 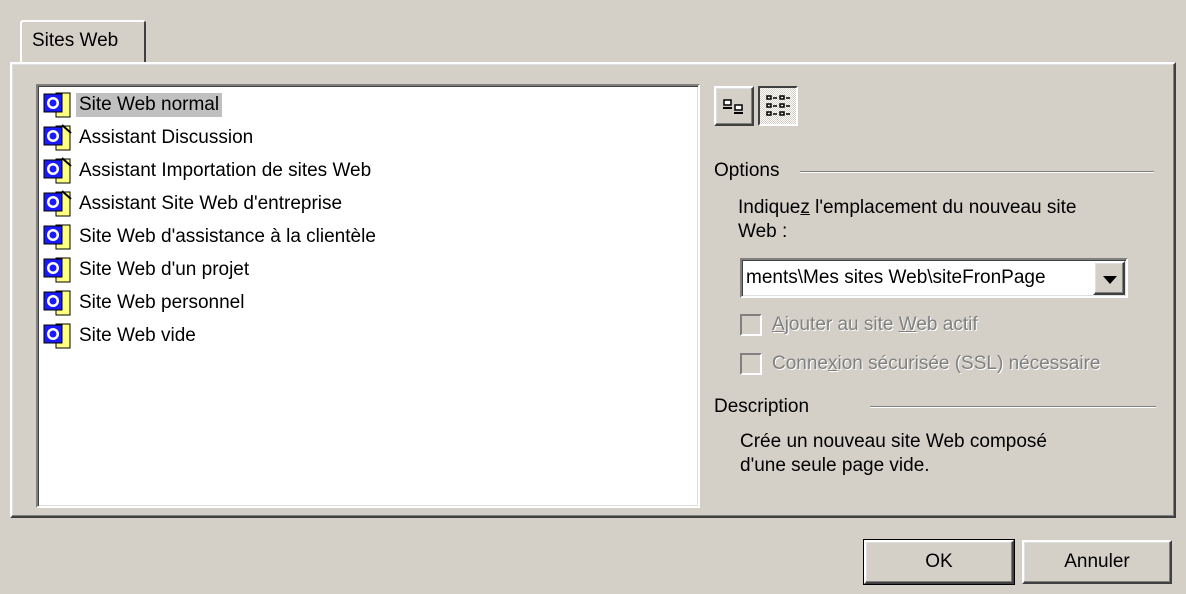 I want to click on list-item: Assistant Site Web d'entreprise, so click(x=193, y=204).